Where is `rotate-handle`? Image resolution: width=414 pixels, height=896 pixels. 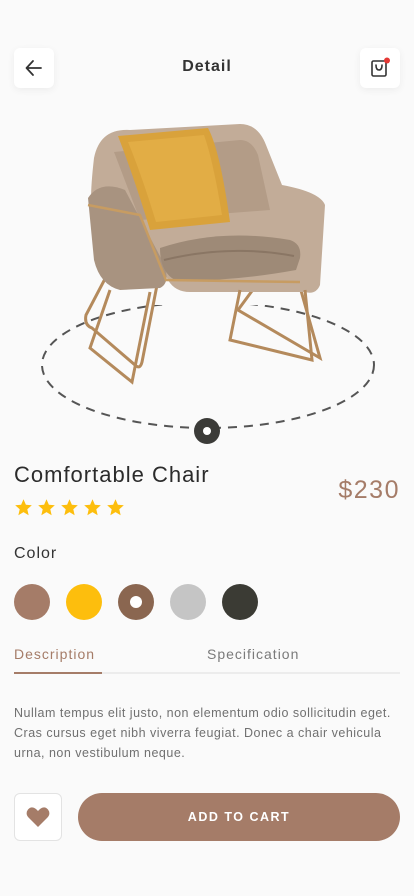
rotate-handle is located at coordinates (207, 431).